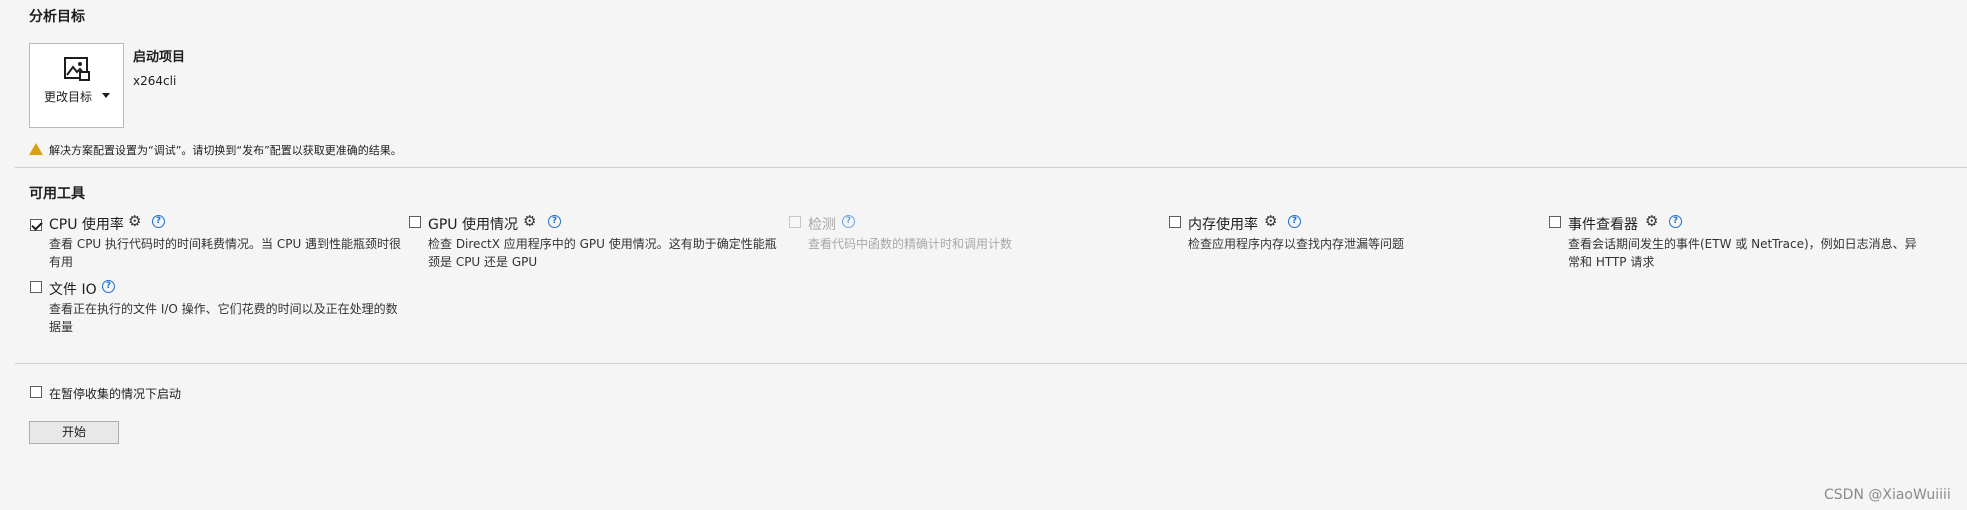  I want to click on events-viewer-label: 事件查看器, so click(1603, 224).